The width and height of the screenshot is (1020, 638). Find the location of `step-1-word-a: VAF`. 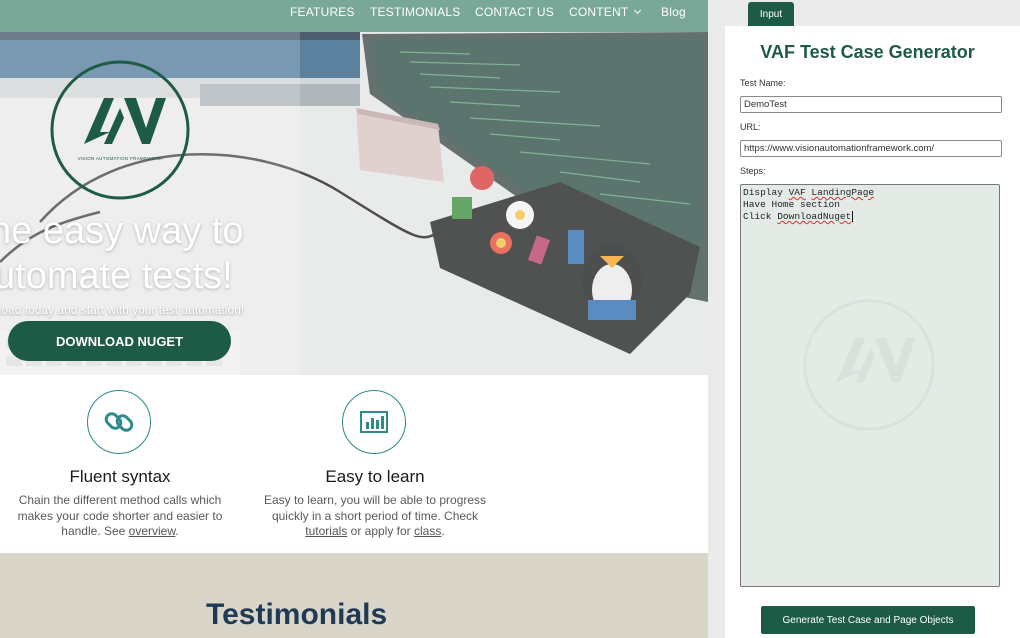

step-1-word-a: VAF is located at coordinates (797, 192).